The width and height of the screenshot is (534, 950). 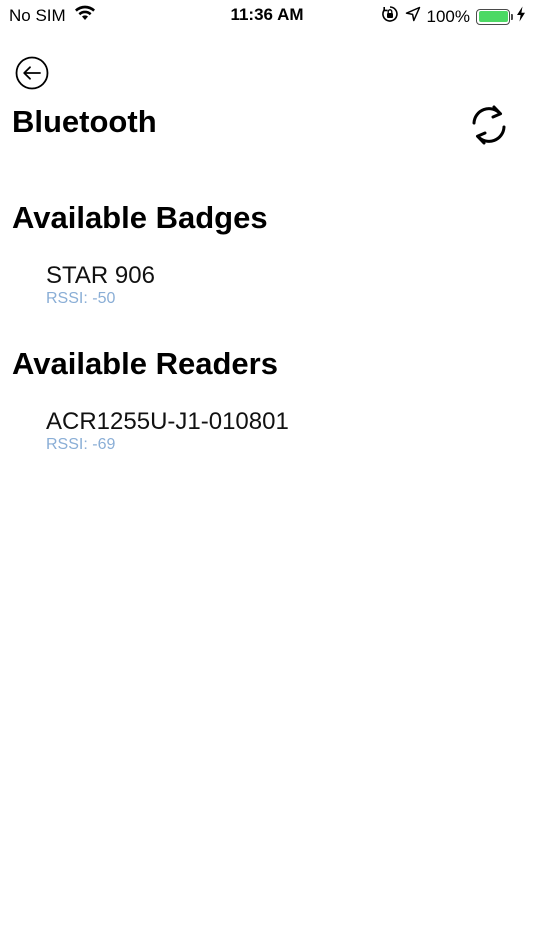 I want to click on reader-list-item: ACR1255U-J1-010801 RSSI: -69, so click(x=167, y=431).